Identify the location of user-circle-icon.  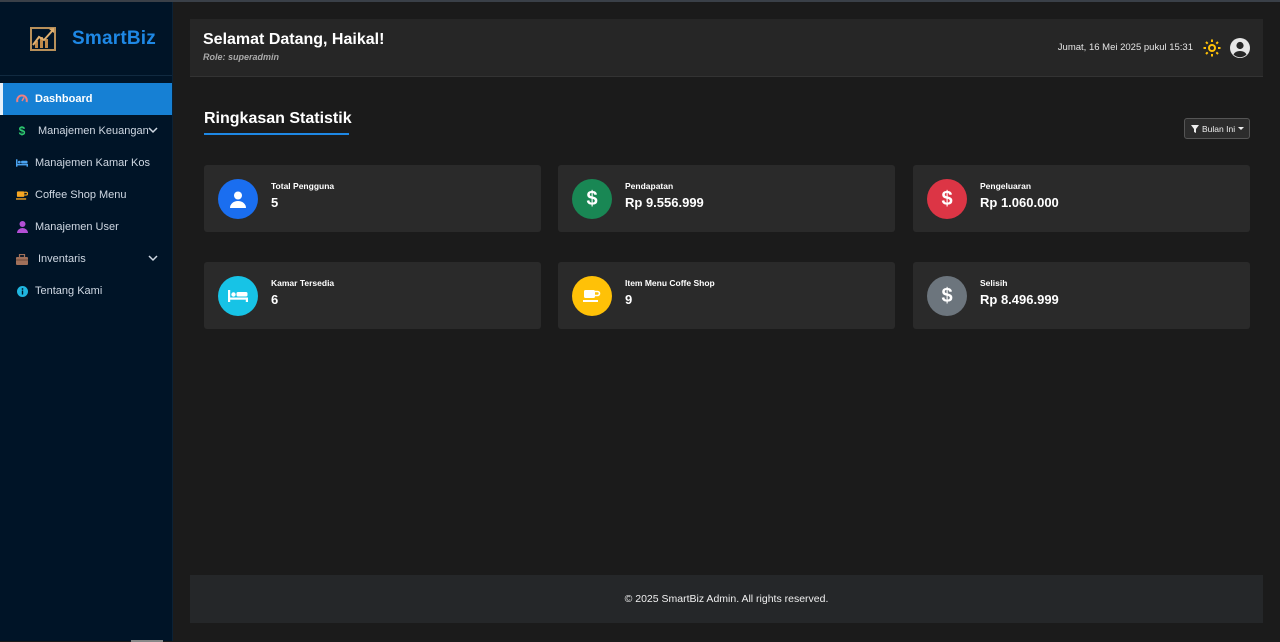
(1240, 48).